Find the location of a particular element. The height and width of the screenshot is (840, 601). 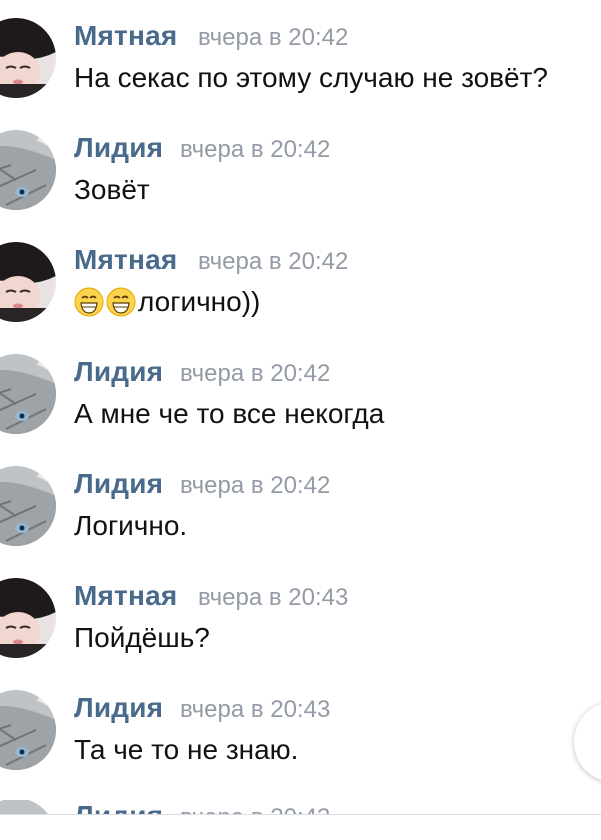

message-item: Лидия вчера в 20:43 Та че то не знаю. is located at coordinates (300, 728).